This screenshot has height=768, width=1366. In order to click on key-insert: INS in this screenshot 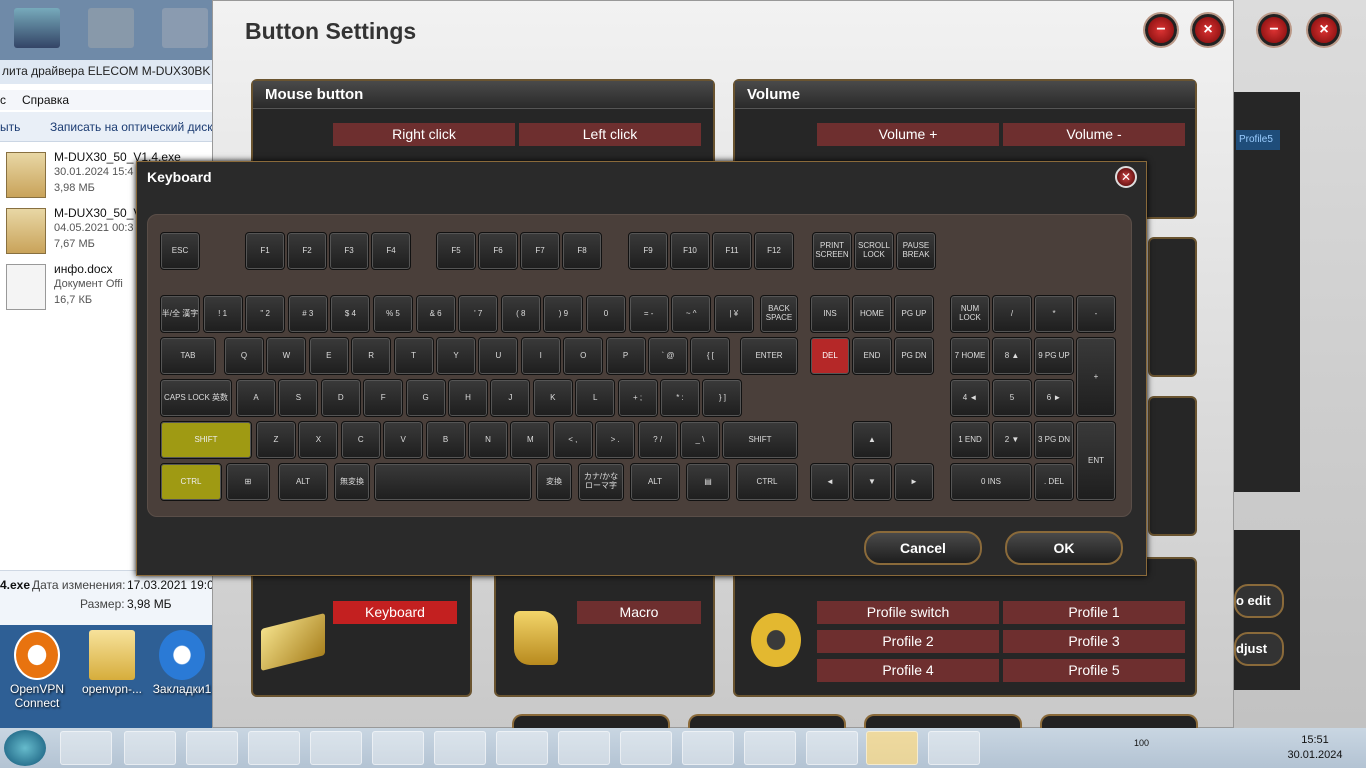, I will do `click(830, 314)`.